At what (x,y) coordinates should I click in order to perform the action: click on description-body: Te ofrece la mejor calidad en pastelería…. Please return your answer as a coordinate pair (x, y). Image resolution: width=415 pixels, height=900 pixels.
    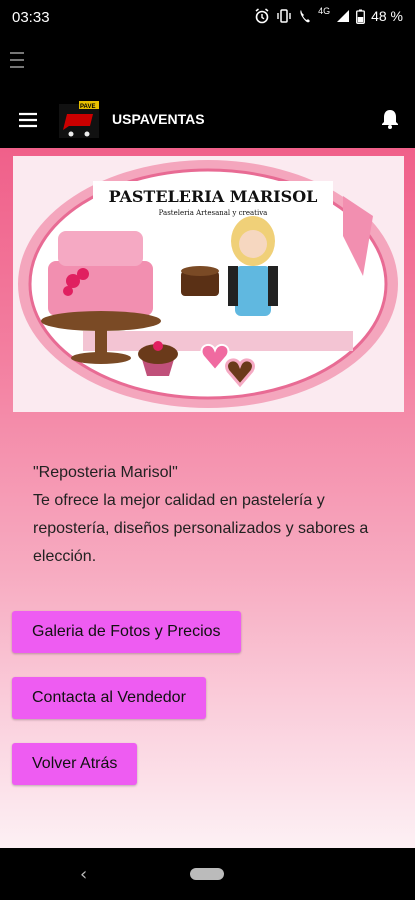
    Looking at the image, I should click on (201, 528).